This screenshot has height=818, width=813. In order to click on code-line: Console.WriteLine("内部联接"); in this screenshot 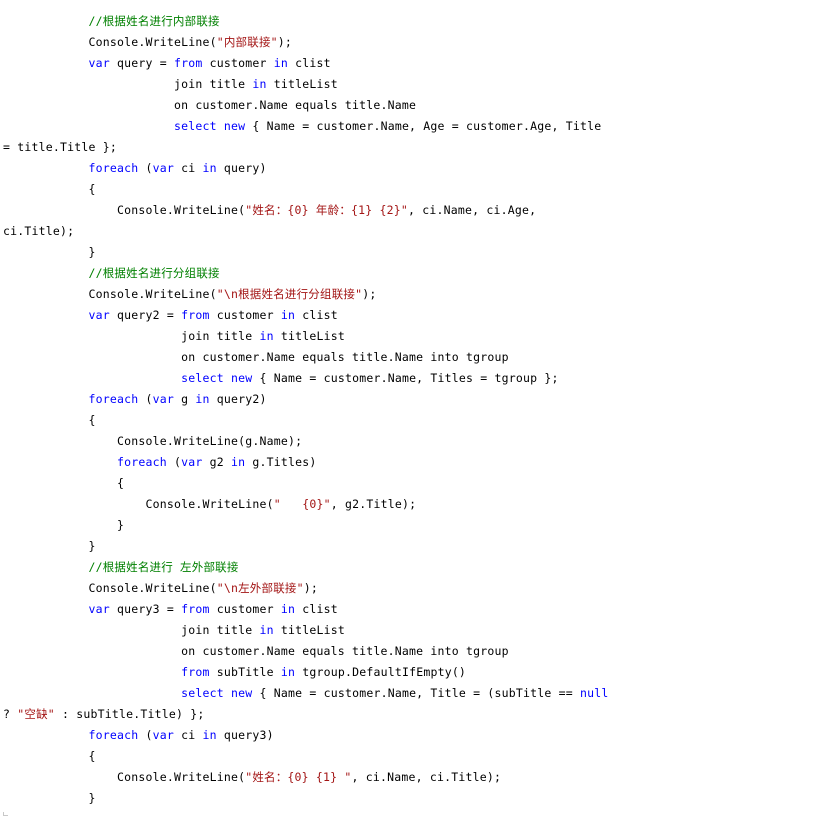, I will do `click(407, 42)`.